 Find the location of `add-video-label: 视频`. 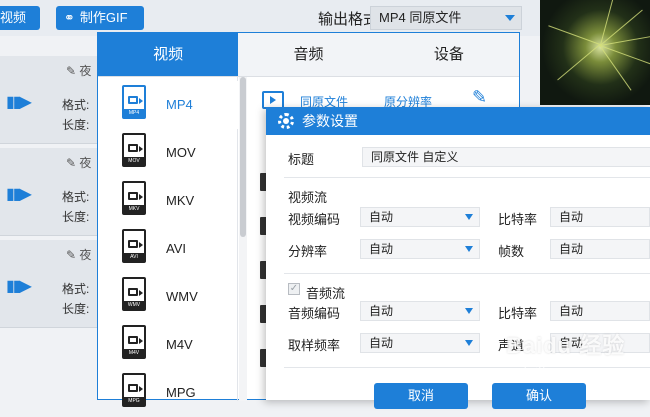

add-video-label: 视频 is located at coordinates (13, 17).